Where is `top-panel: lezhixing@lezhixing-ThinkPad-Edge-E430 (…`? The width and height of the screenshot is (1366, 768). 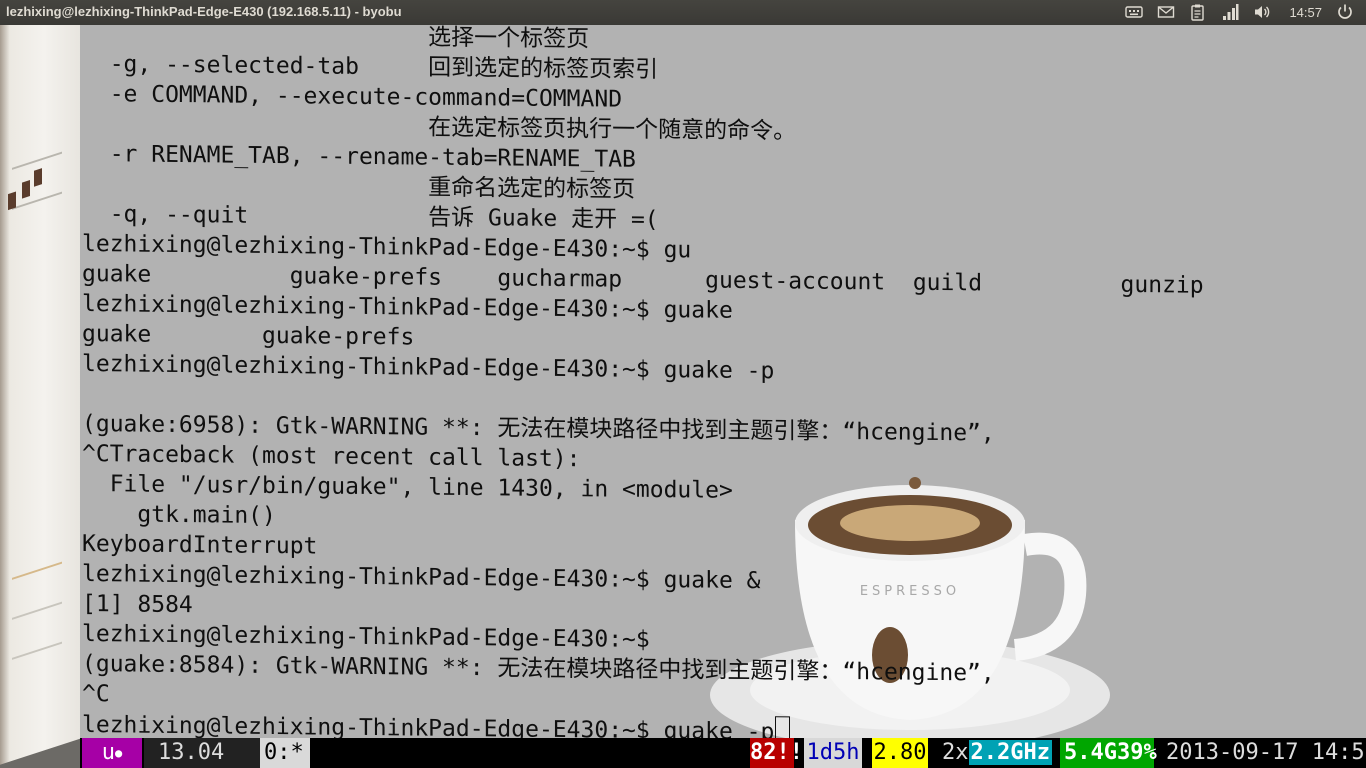
top-panel: lezhixing@lezhixing-ThinkPad-Edge-E430 (… is located at coordinates (683, 12).